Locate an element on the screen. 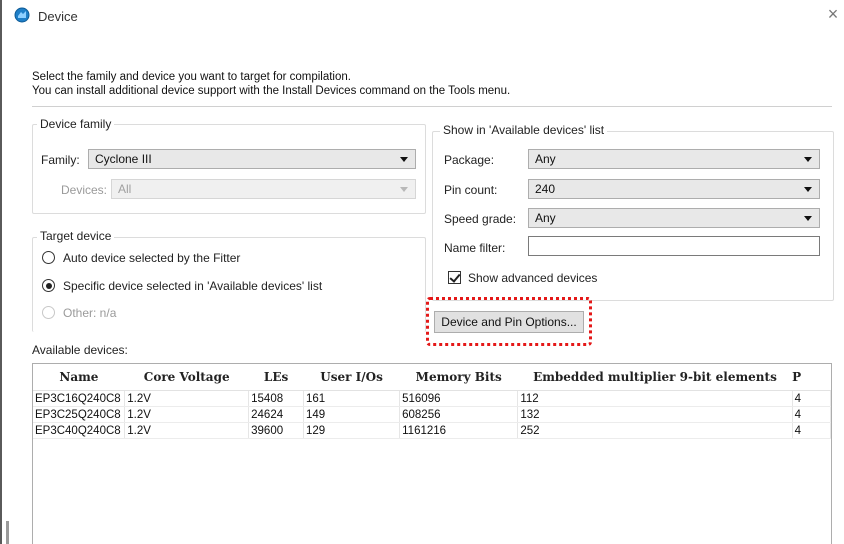 The height and width of the screenshot is (544, 844). radio-other-device is located at coordinates (48, 312).